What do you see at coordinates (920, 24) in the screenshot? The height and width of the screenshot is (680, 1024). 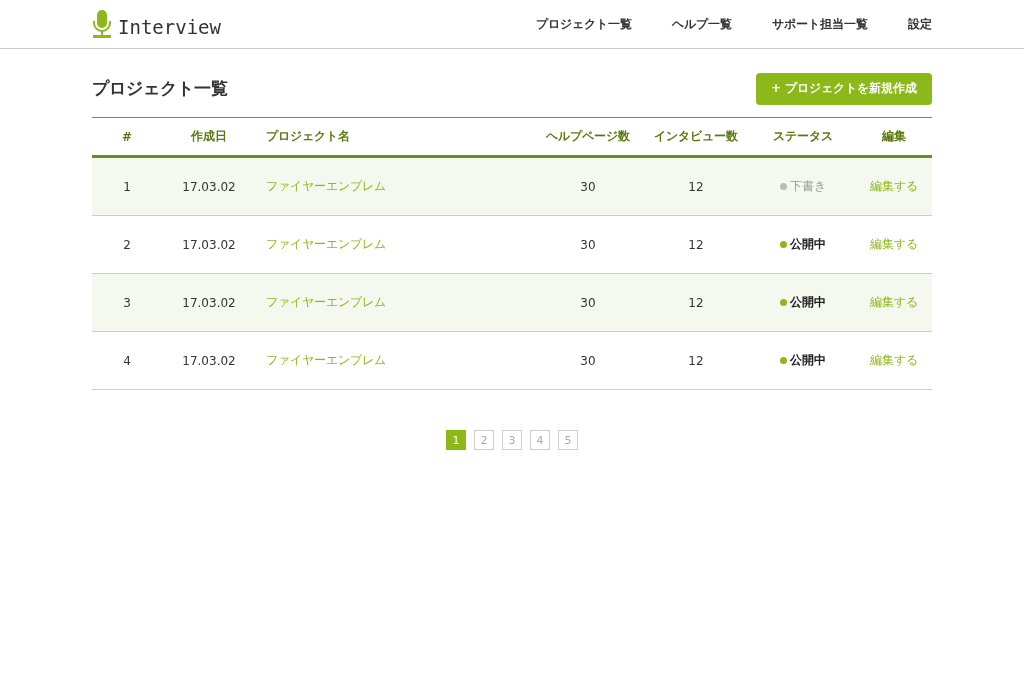 I see `nav-link: 設定` at bounding box center [920, 24].